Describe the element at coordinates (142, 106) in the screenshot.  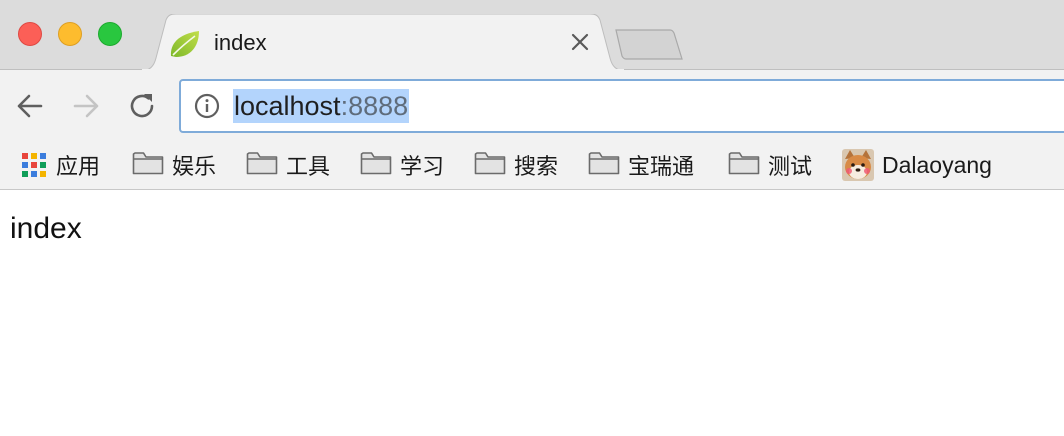
I see `reload-icon` at that location.